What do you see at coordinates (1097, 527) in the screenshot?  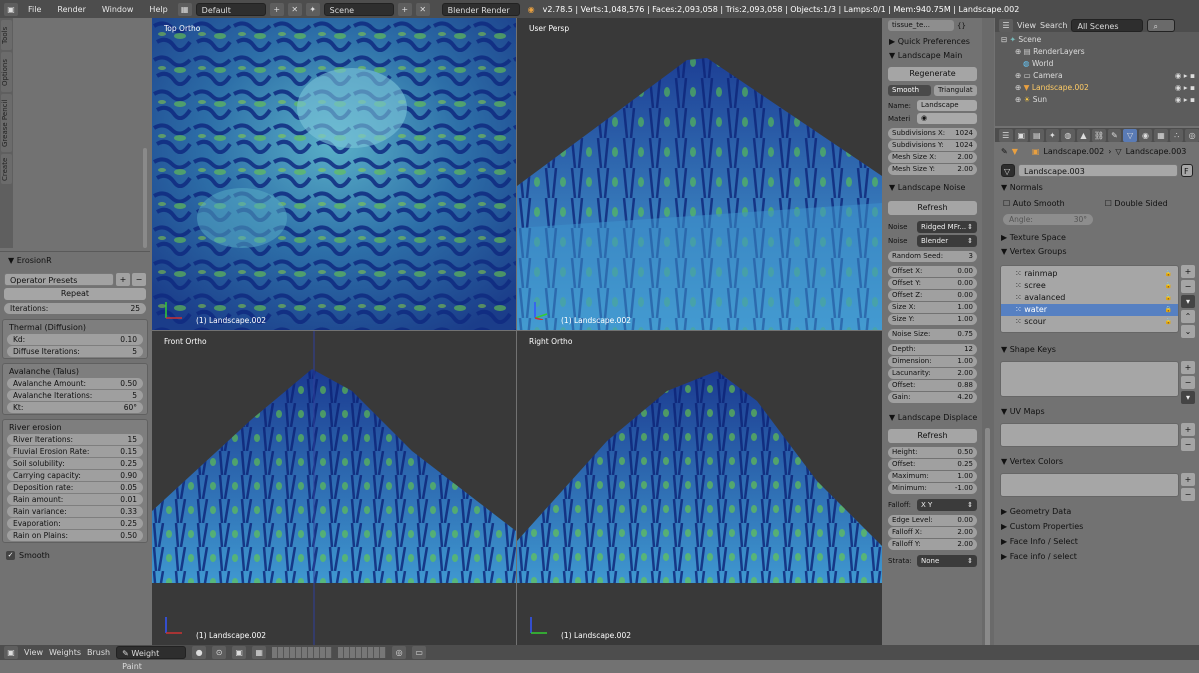 I see `custom-props-header: ▶ Custom Properties` at bounding box center [1097, 527].